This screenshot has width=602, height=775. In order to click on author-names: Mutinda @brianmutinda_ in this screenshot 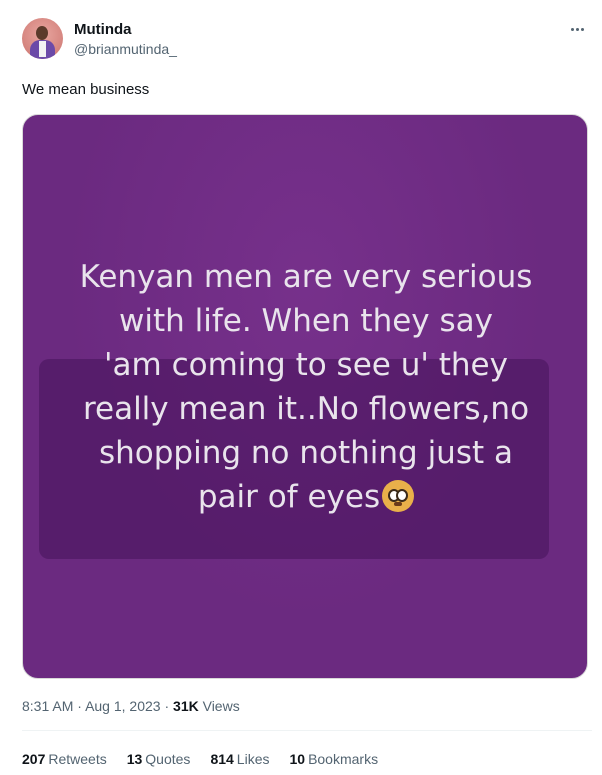, I will do `click(125, 39)`.